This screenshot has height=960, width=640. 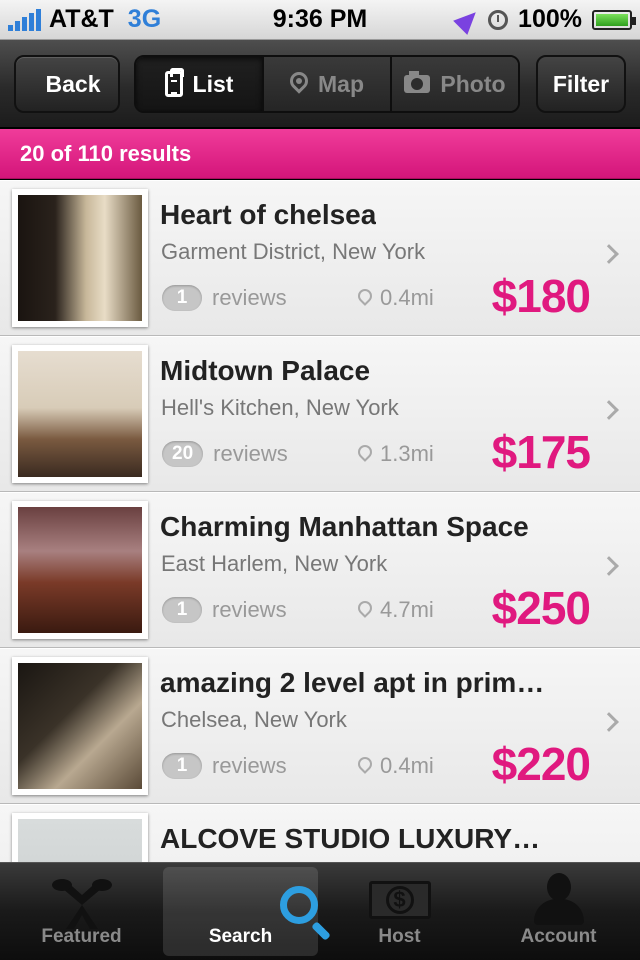 I want to click on map-pin-icon, so click(x=299, y=81).